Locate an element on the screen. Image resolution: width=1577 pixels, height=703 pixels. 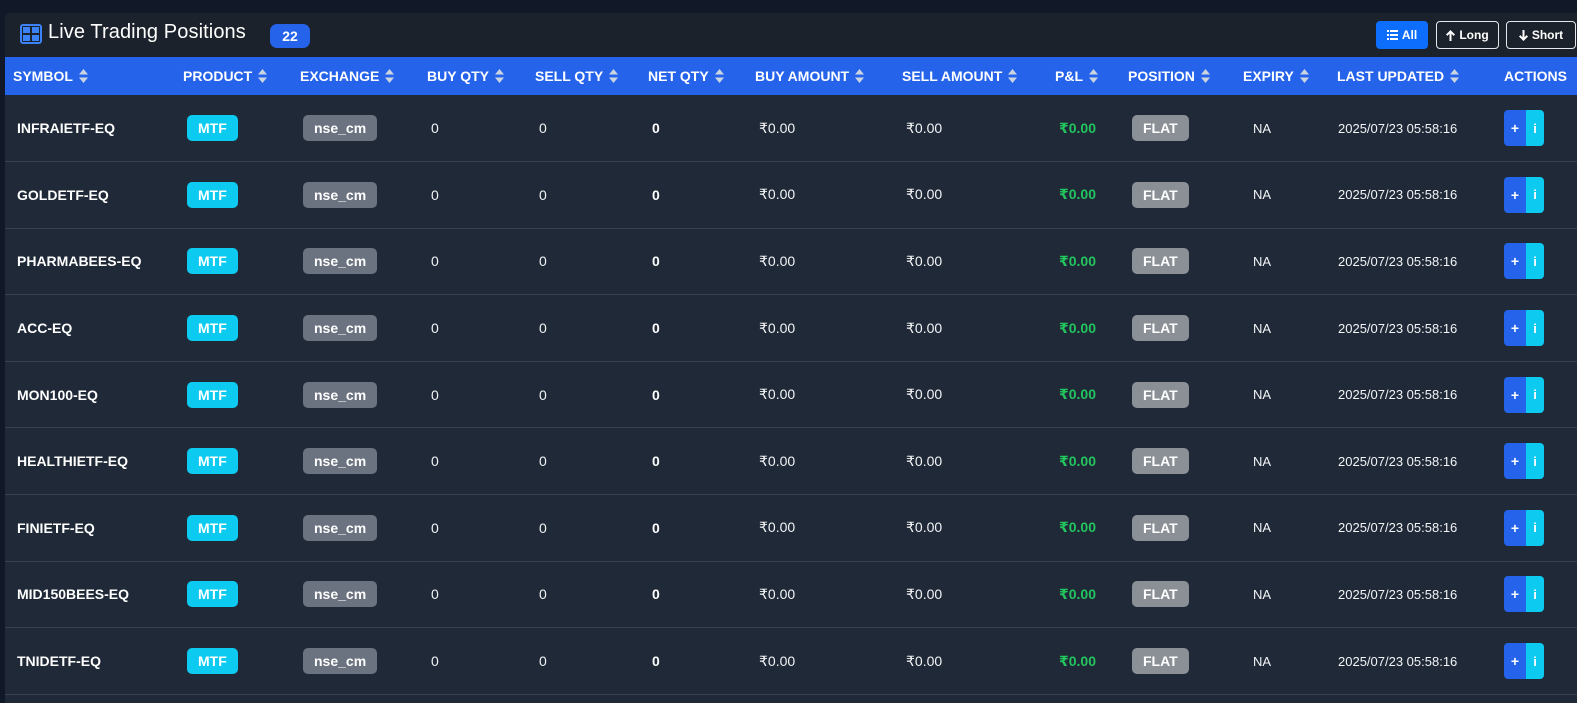
column-header-buy-qty: BUY QTY is located at coordinates (473, 76).